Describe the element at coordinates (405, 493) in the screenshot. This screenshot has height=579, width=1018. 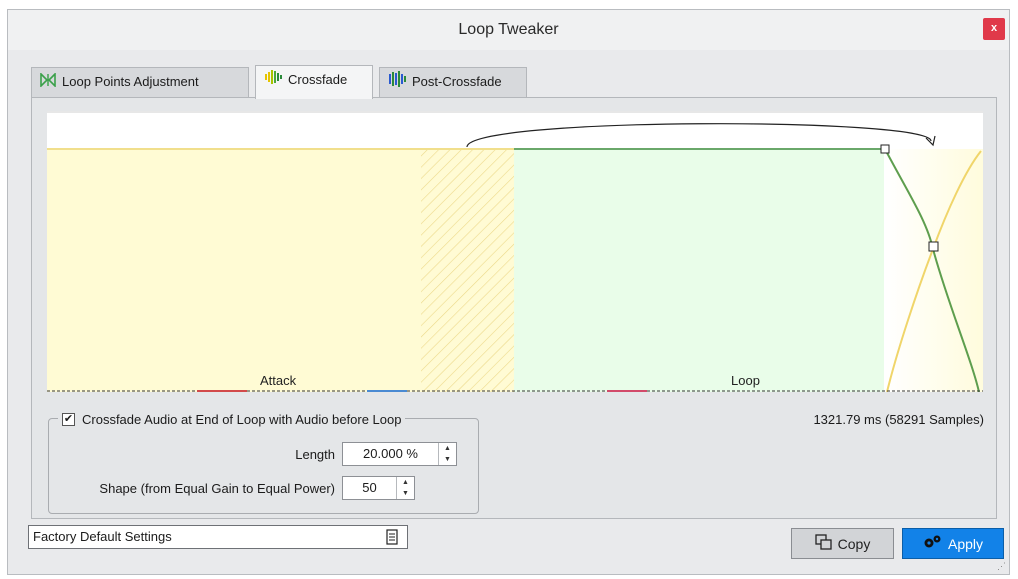
I see `shape-down-arrow: ▼` at that location.